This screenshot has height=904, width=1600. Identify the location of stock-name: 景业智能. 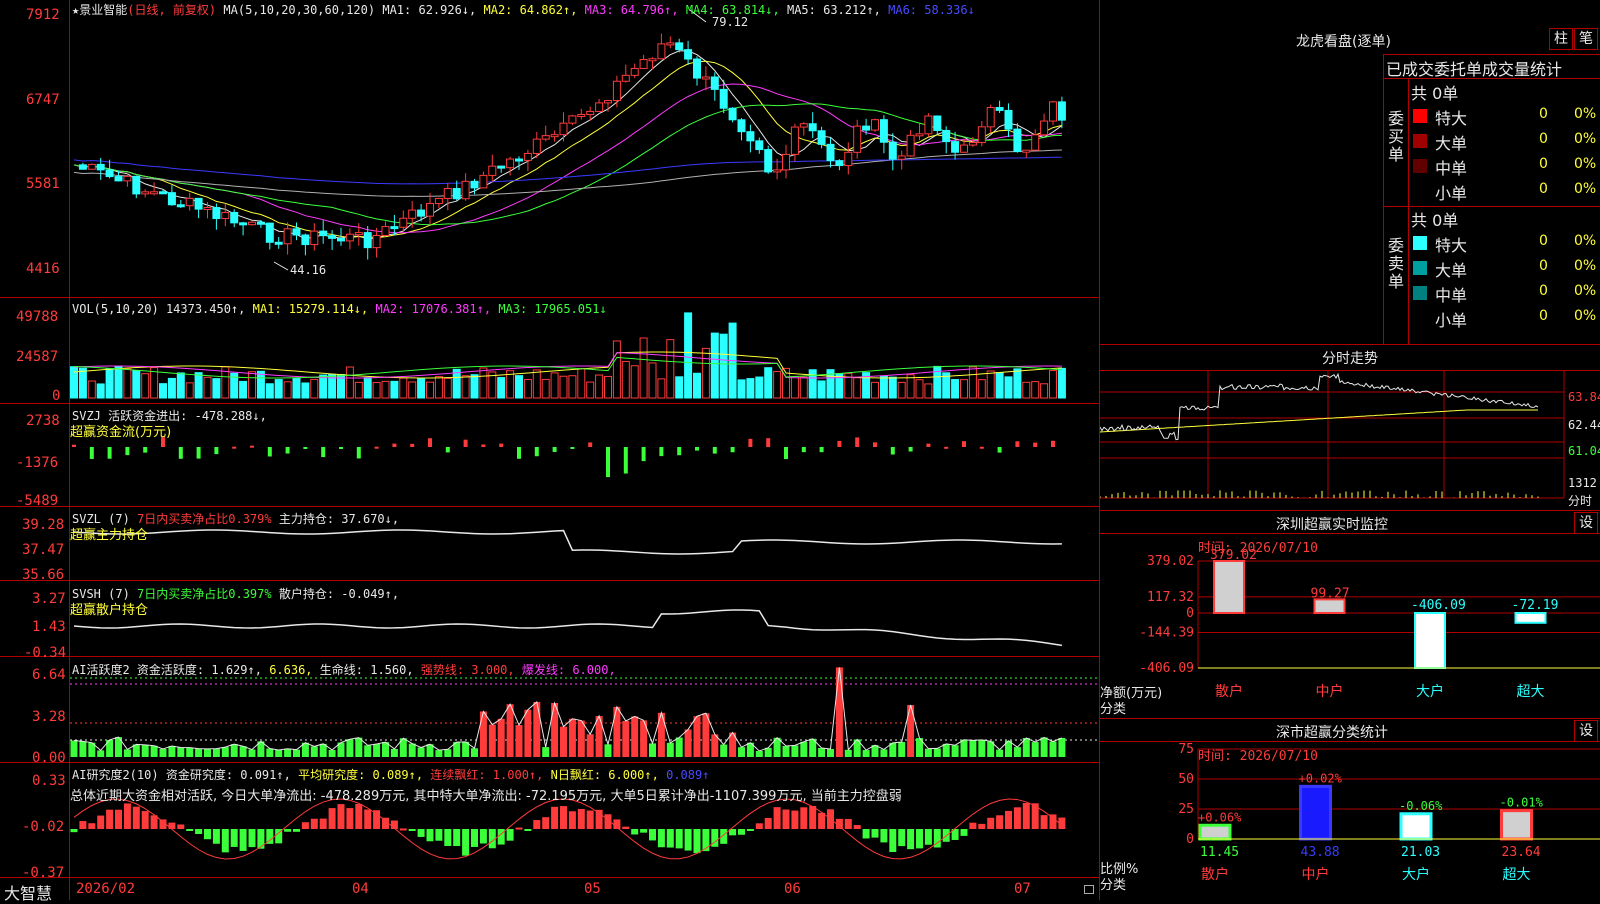
(103, 10).